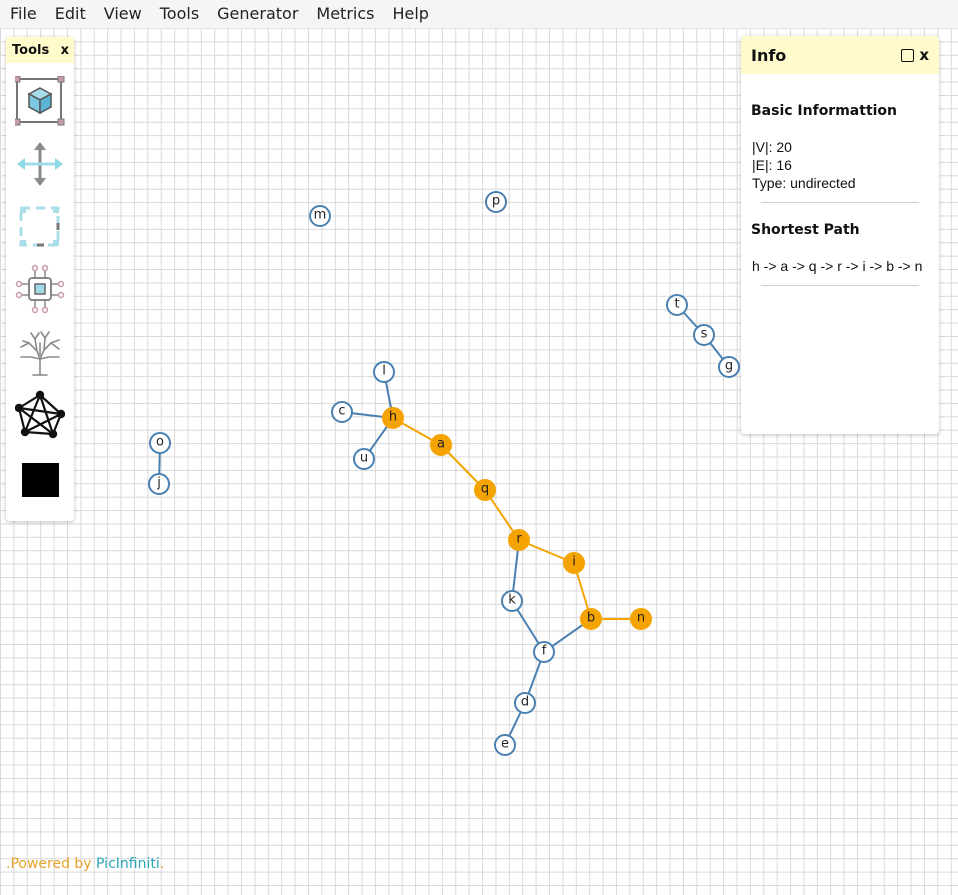 This screenshot has height=895, width=958. Describe the element at coordinates (772, 165) in the screenshot. I see `edge-count: |E|: 16` at that location.